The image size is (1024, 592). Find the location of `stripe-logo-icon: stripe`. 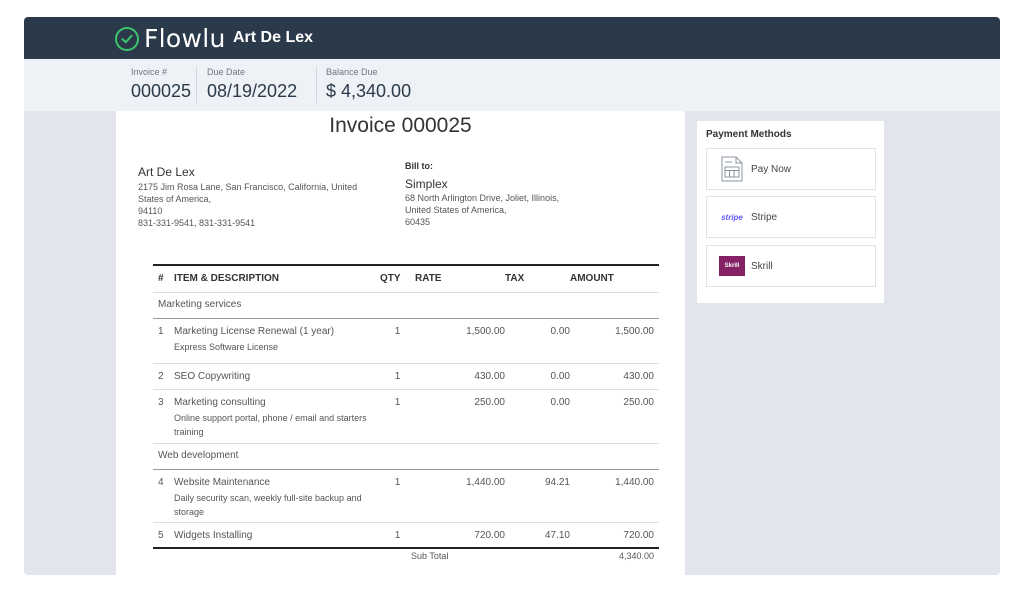

stripe-logo-icon: stripe is located at coordinates (732, 217).